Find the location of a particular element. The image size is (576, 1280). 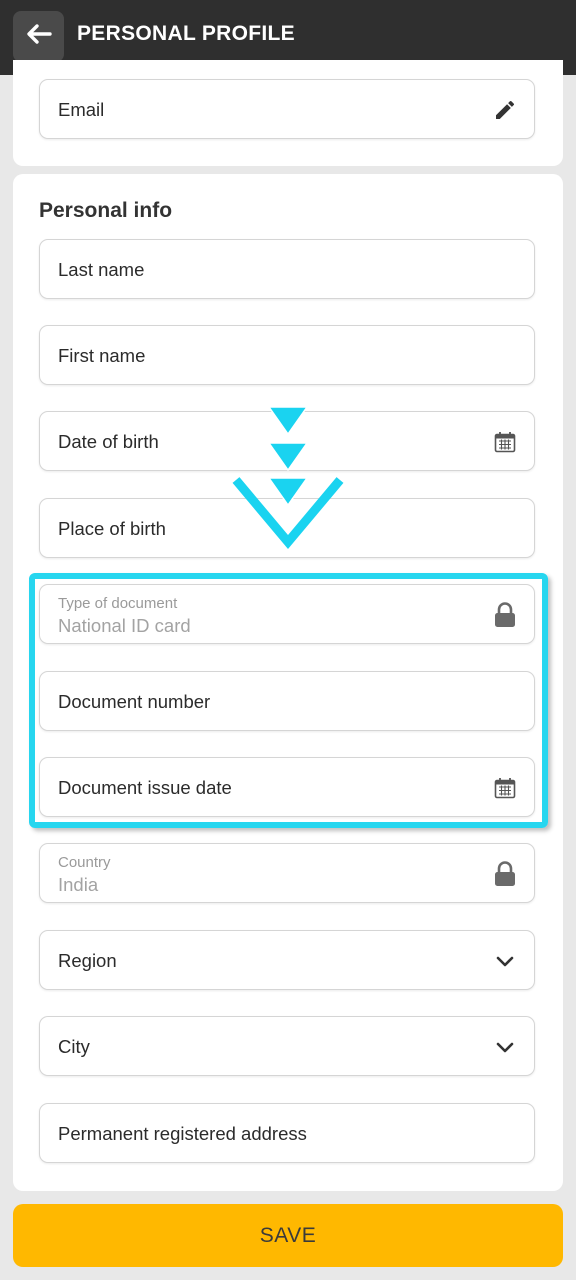

down-arrows-icon is located at coordinates (288, 478).